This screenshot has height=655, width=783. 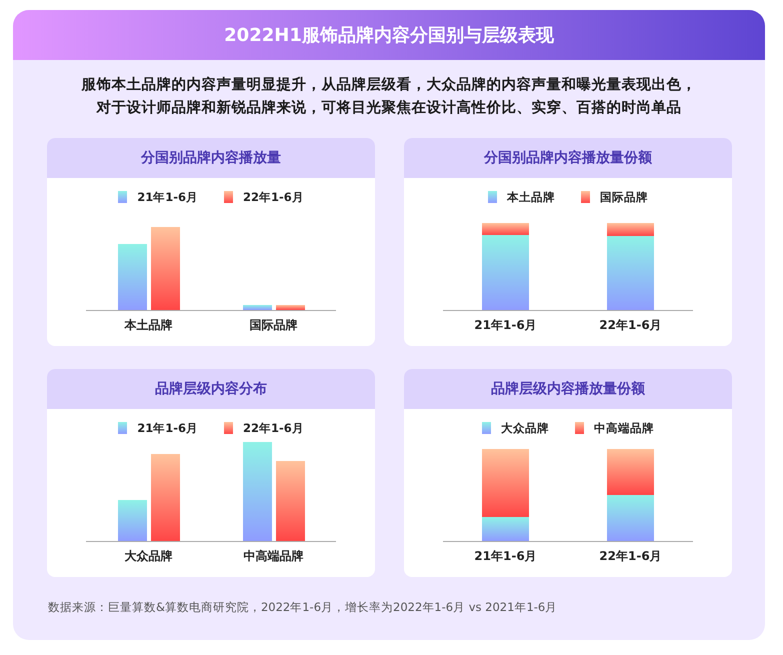 I want to click on chart-title: 品牌层级内容播放量份额, so click(x=568, y=389).